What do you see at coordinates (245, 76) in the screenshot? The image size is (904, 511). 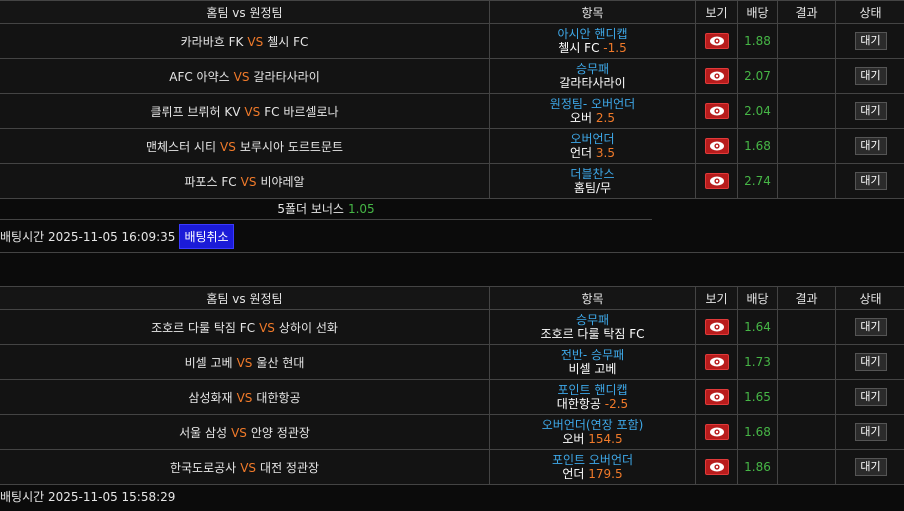 I see `match-cell: AFC 아약스 VS 갈라타사라이` at bounding box center [245, 76].